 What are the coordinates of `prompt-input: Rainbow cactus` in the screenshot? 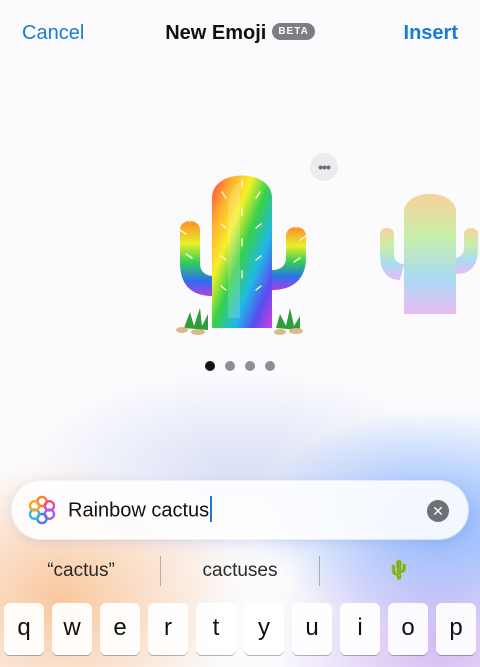 It's located at (140, 510).